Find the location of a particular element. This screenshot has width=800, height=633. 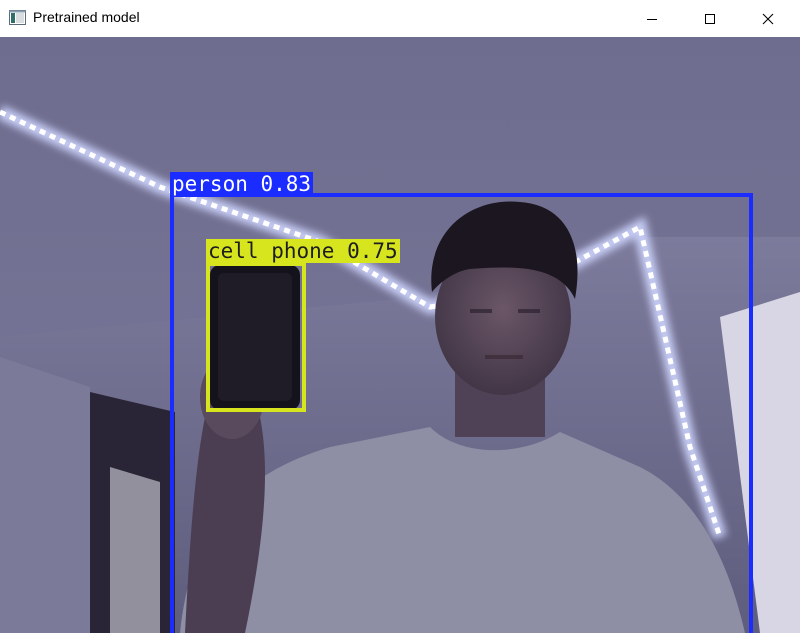

cell-phone-detection-box is located at coordinates (256, 337).